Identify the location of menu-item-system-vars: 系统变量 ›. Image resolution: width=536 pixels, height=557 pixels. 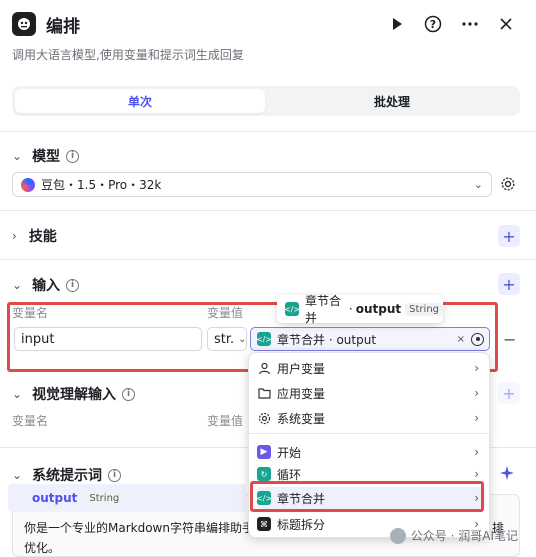
(371, 418).